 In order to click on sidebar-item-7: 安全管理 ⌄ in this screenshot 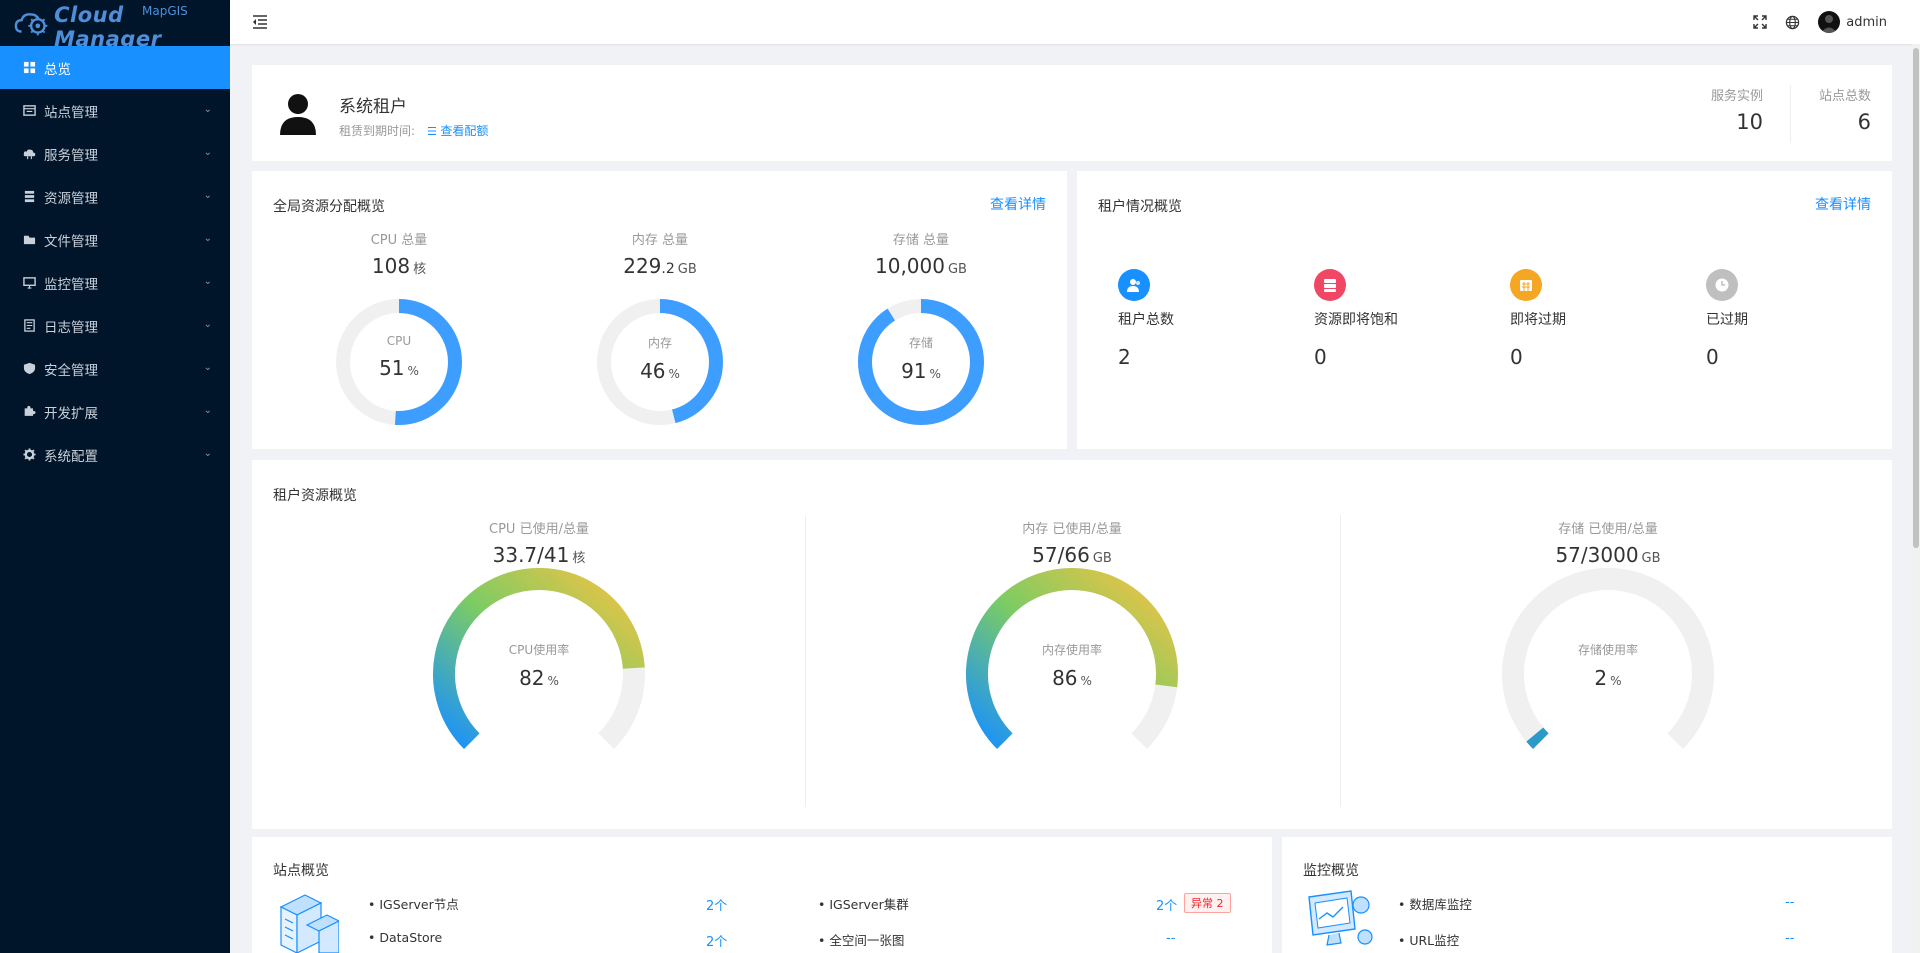, I will do `click(115, 368)`.